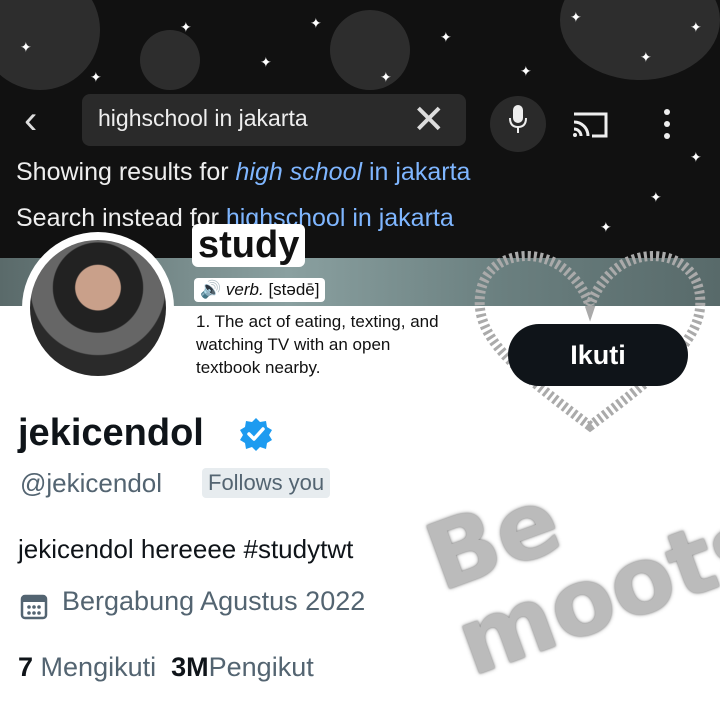  What do you see at coordinates (266, 483) in the screenshot?
I see `follows-you-badge: Follows you` at bounding box center [266, 483].